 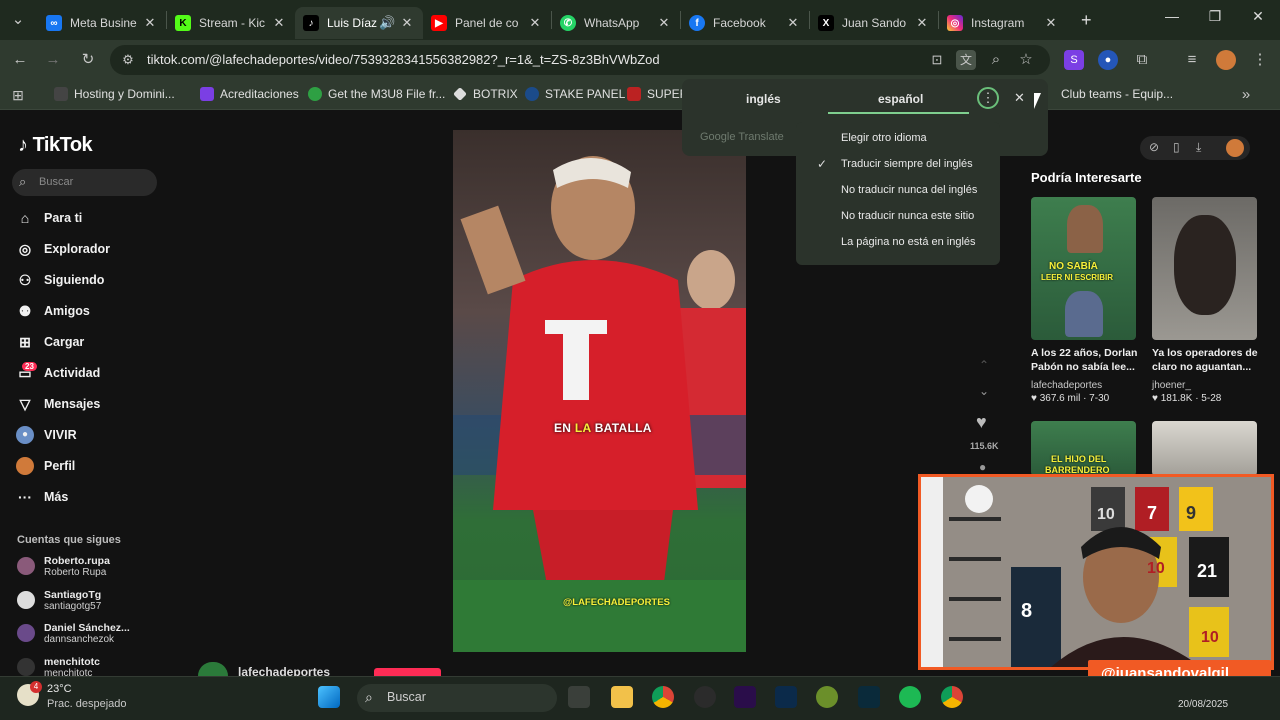 I want to click on bookmark-super: SUPER, so click(x=657, y=94).